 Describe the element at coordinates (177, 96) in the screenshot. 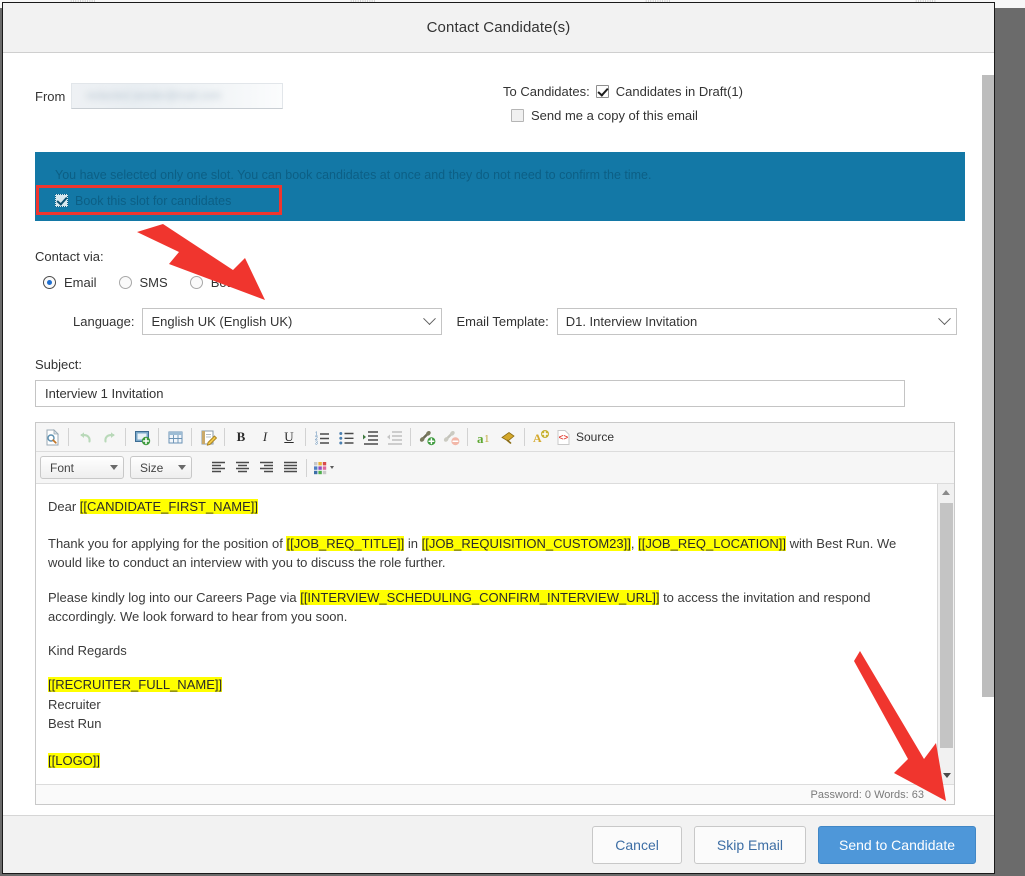

I see `from-input: redacted.sender@mail.com` at that location.